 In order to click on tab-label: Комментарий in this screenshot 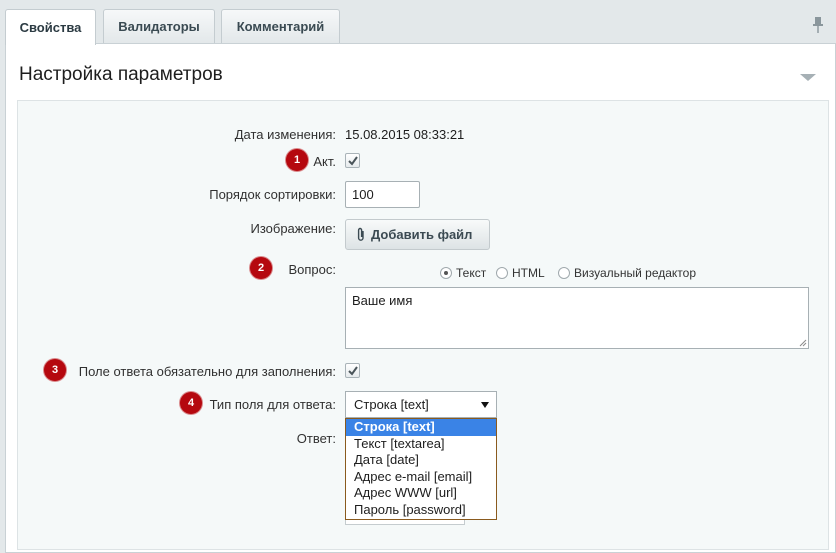, I will do `click(280, 26)`.